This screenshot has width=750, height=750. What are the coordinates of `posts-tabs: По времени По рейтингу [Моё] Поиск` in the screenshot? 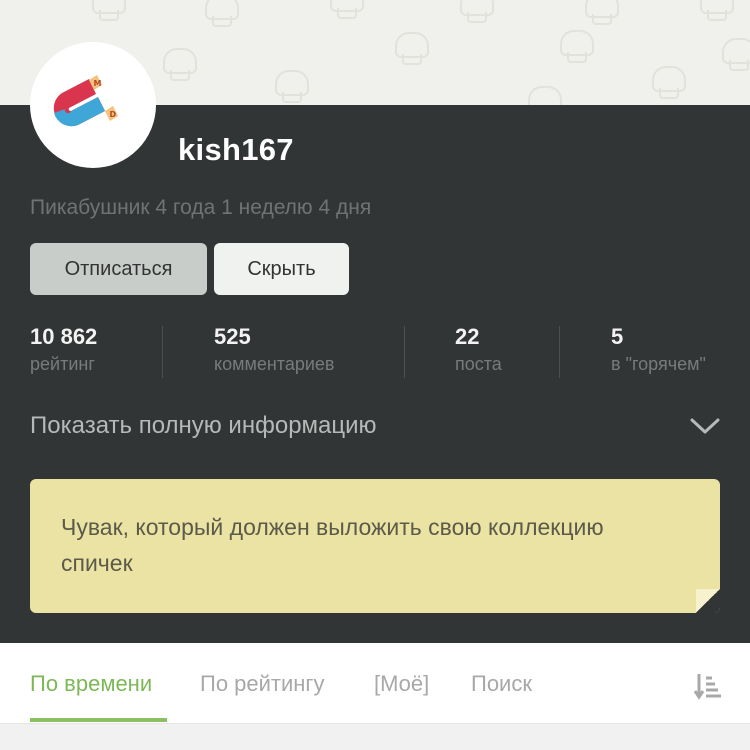 It's located at (375, 683).